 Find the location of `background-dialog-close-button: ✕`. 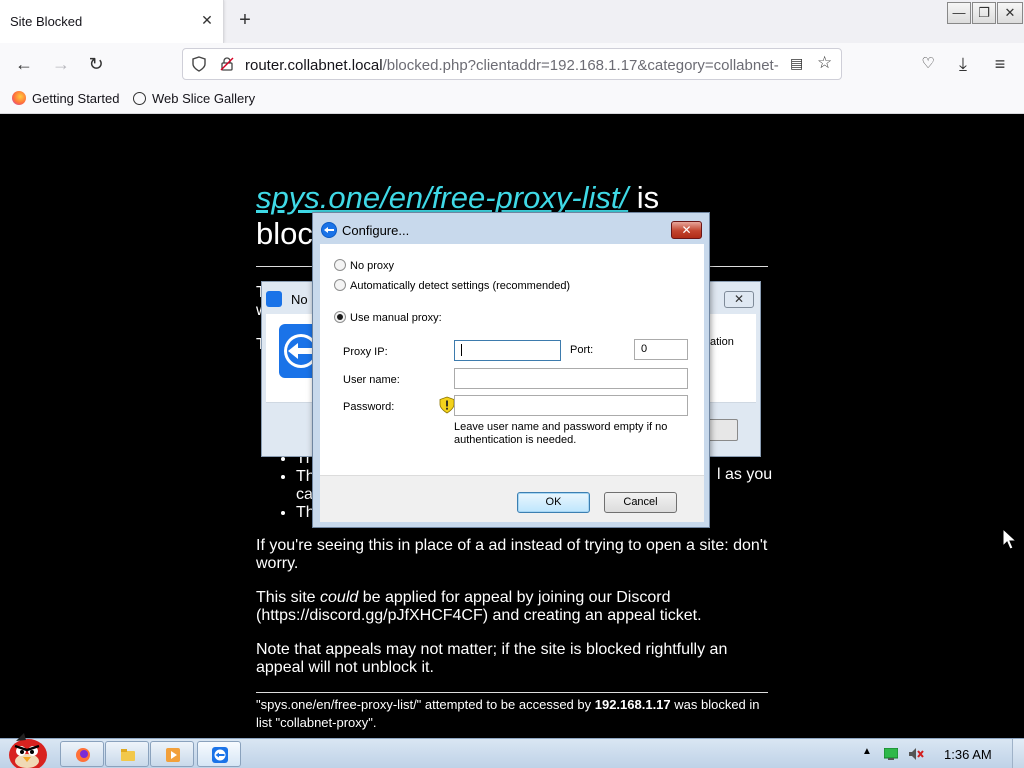

background-dialog-close-button: ✕ is located at coordinates (739, 299).